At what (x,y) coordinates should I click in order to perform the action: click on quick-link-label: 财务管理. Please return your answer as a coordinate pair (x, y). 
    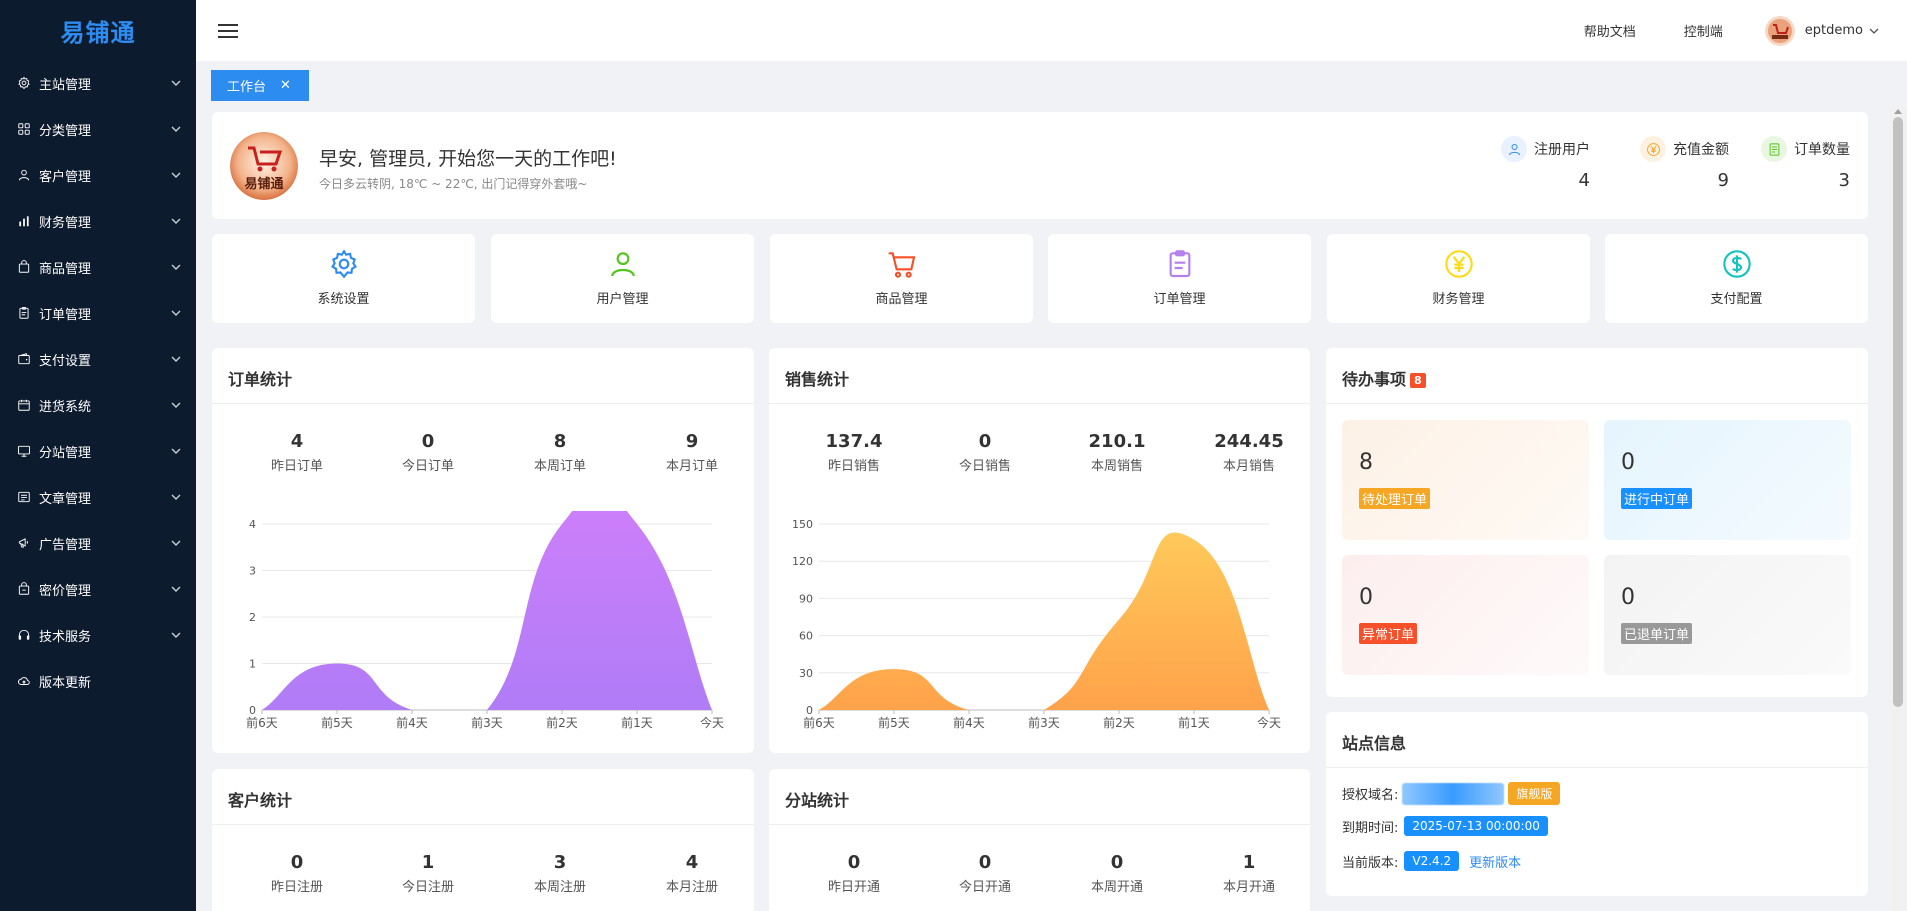
    Looking at the image, I should click on (1458, 299).